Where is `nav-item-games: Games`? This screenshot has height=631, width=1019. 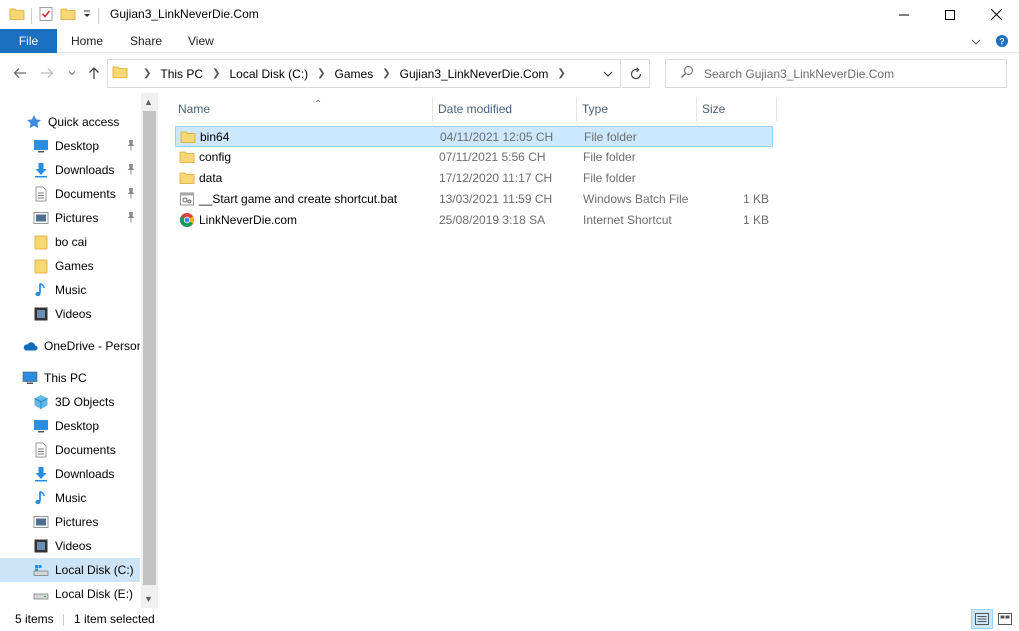 nav-item-games: Games is located at coordinates (70, 266).